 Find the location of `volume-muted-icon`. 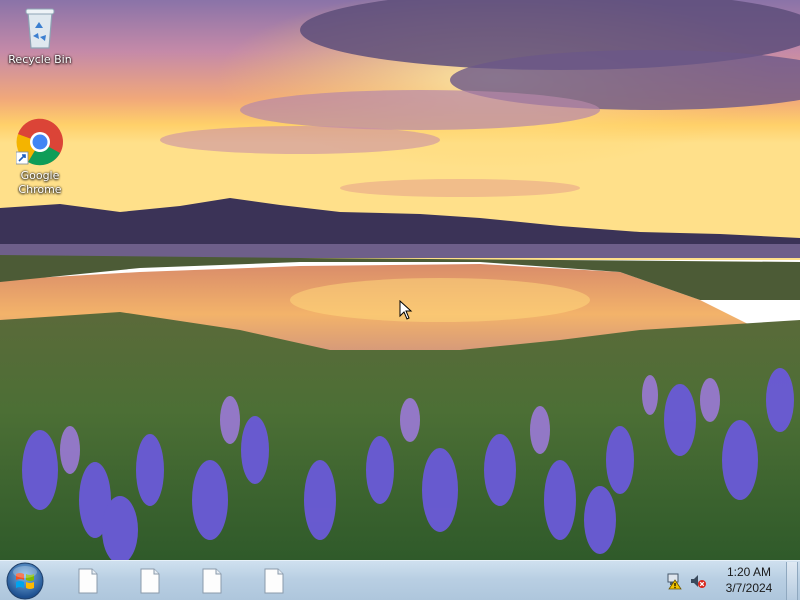

volume-muted-icon is located at coordinates (698, 581).